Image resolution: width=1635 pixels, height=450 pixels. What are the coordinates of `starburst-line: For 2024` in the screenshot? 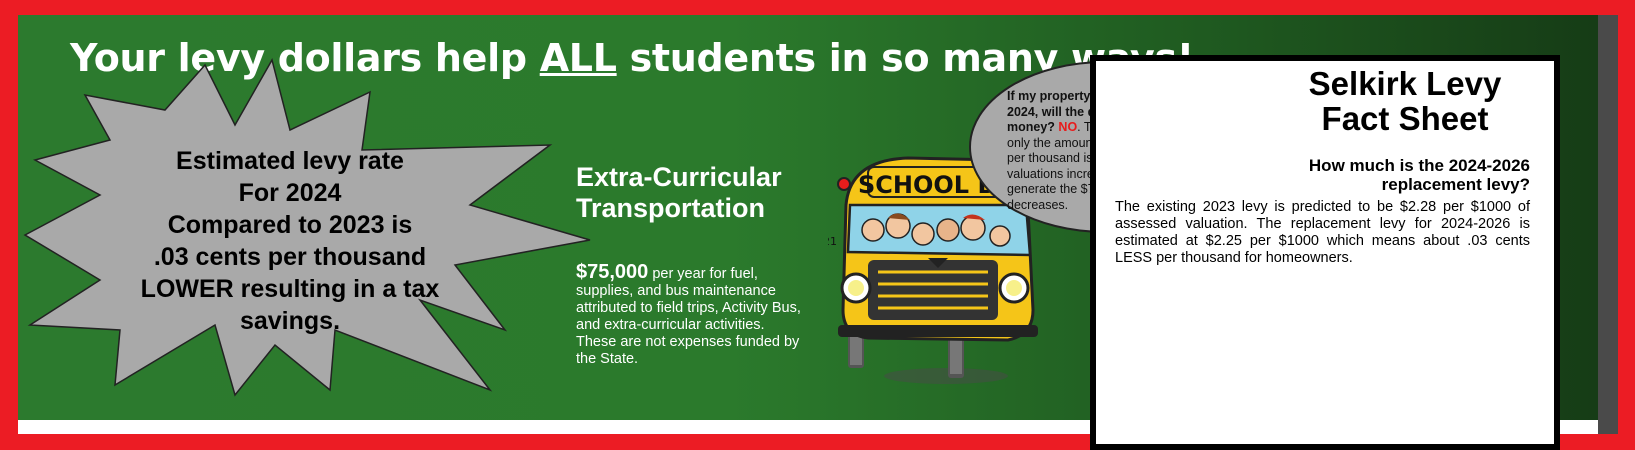 It's located at (290, 193).